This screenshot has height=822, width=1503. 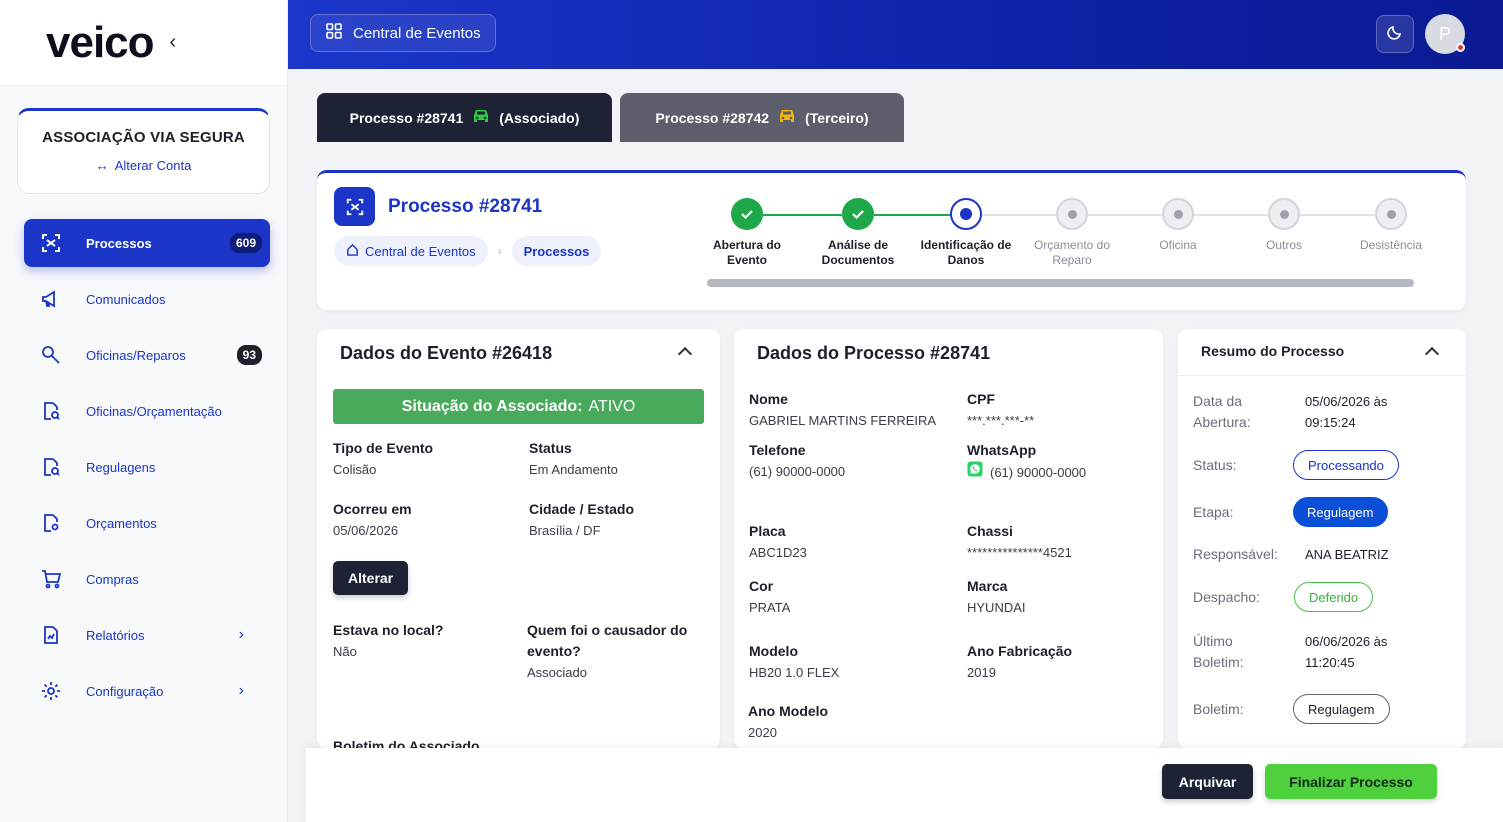 I want to click on check-icon, so click(x=747, y=214).